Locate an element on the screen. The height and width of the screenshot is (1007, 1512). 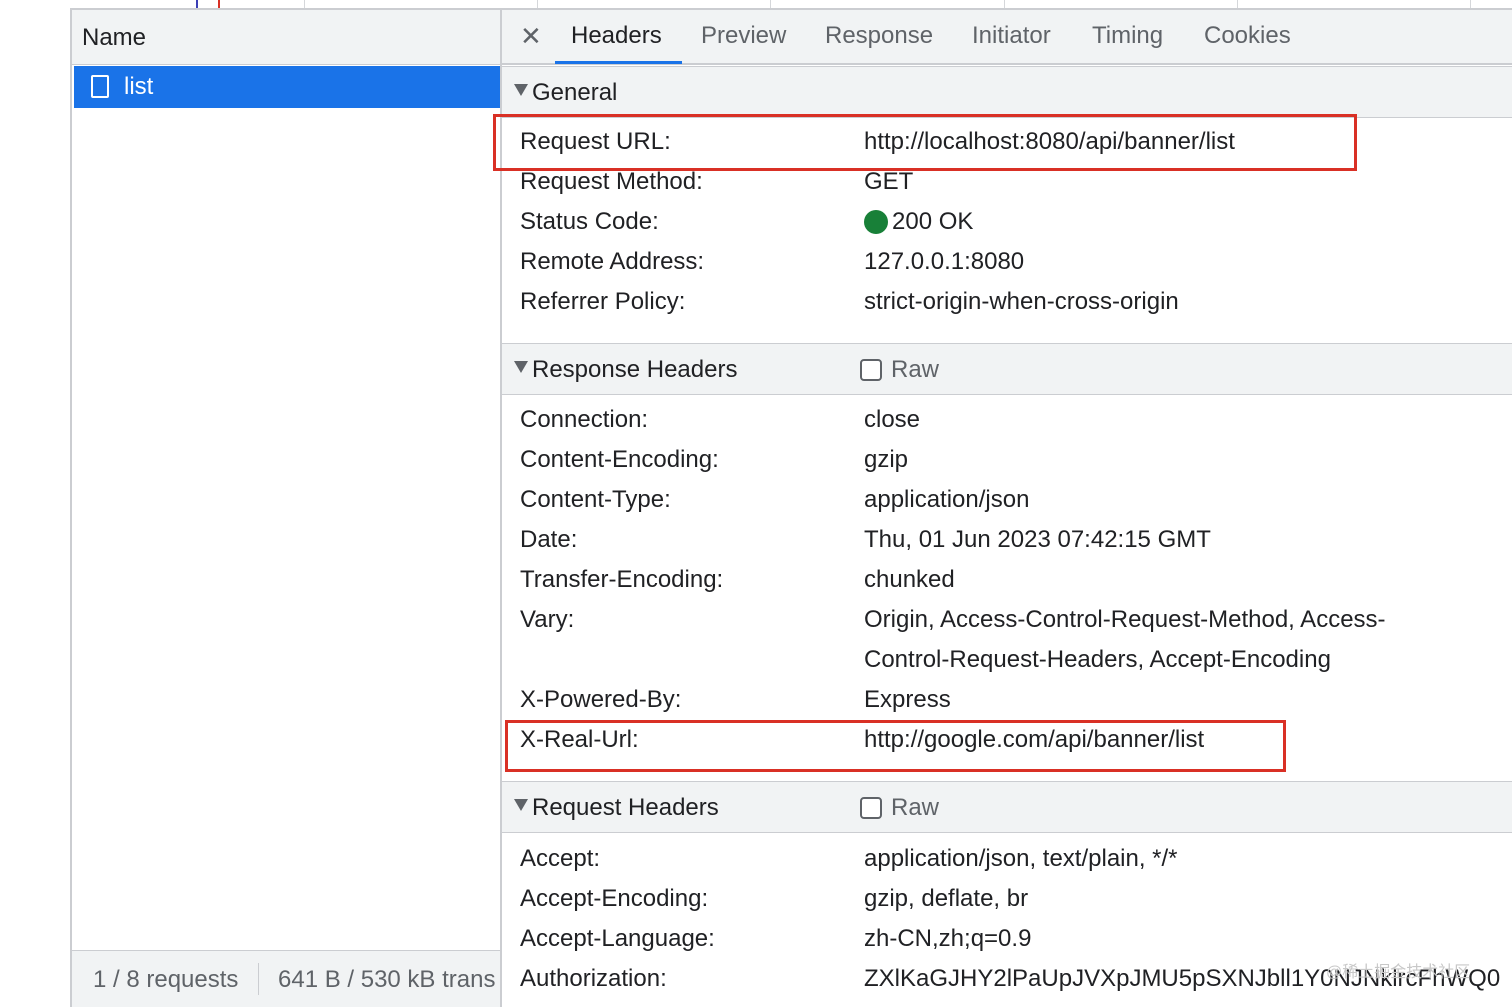
header-key: Authorization: is located at coordinates (593, 978).